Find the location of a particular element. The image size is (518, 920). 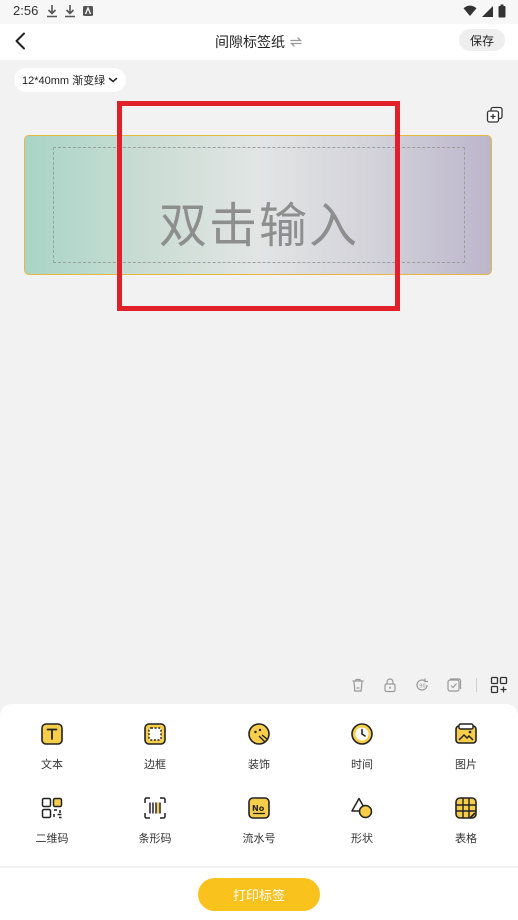

print-label-button: 打印标签 is located at coordinates (259, 894).